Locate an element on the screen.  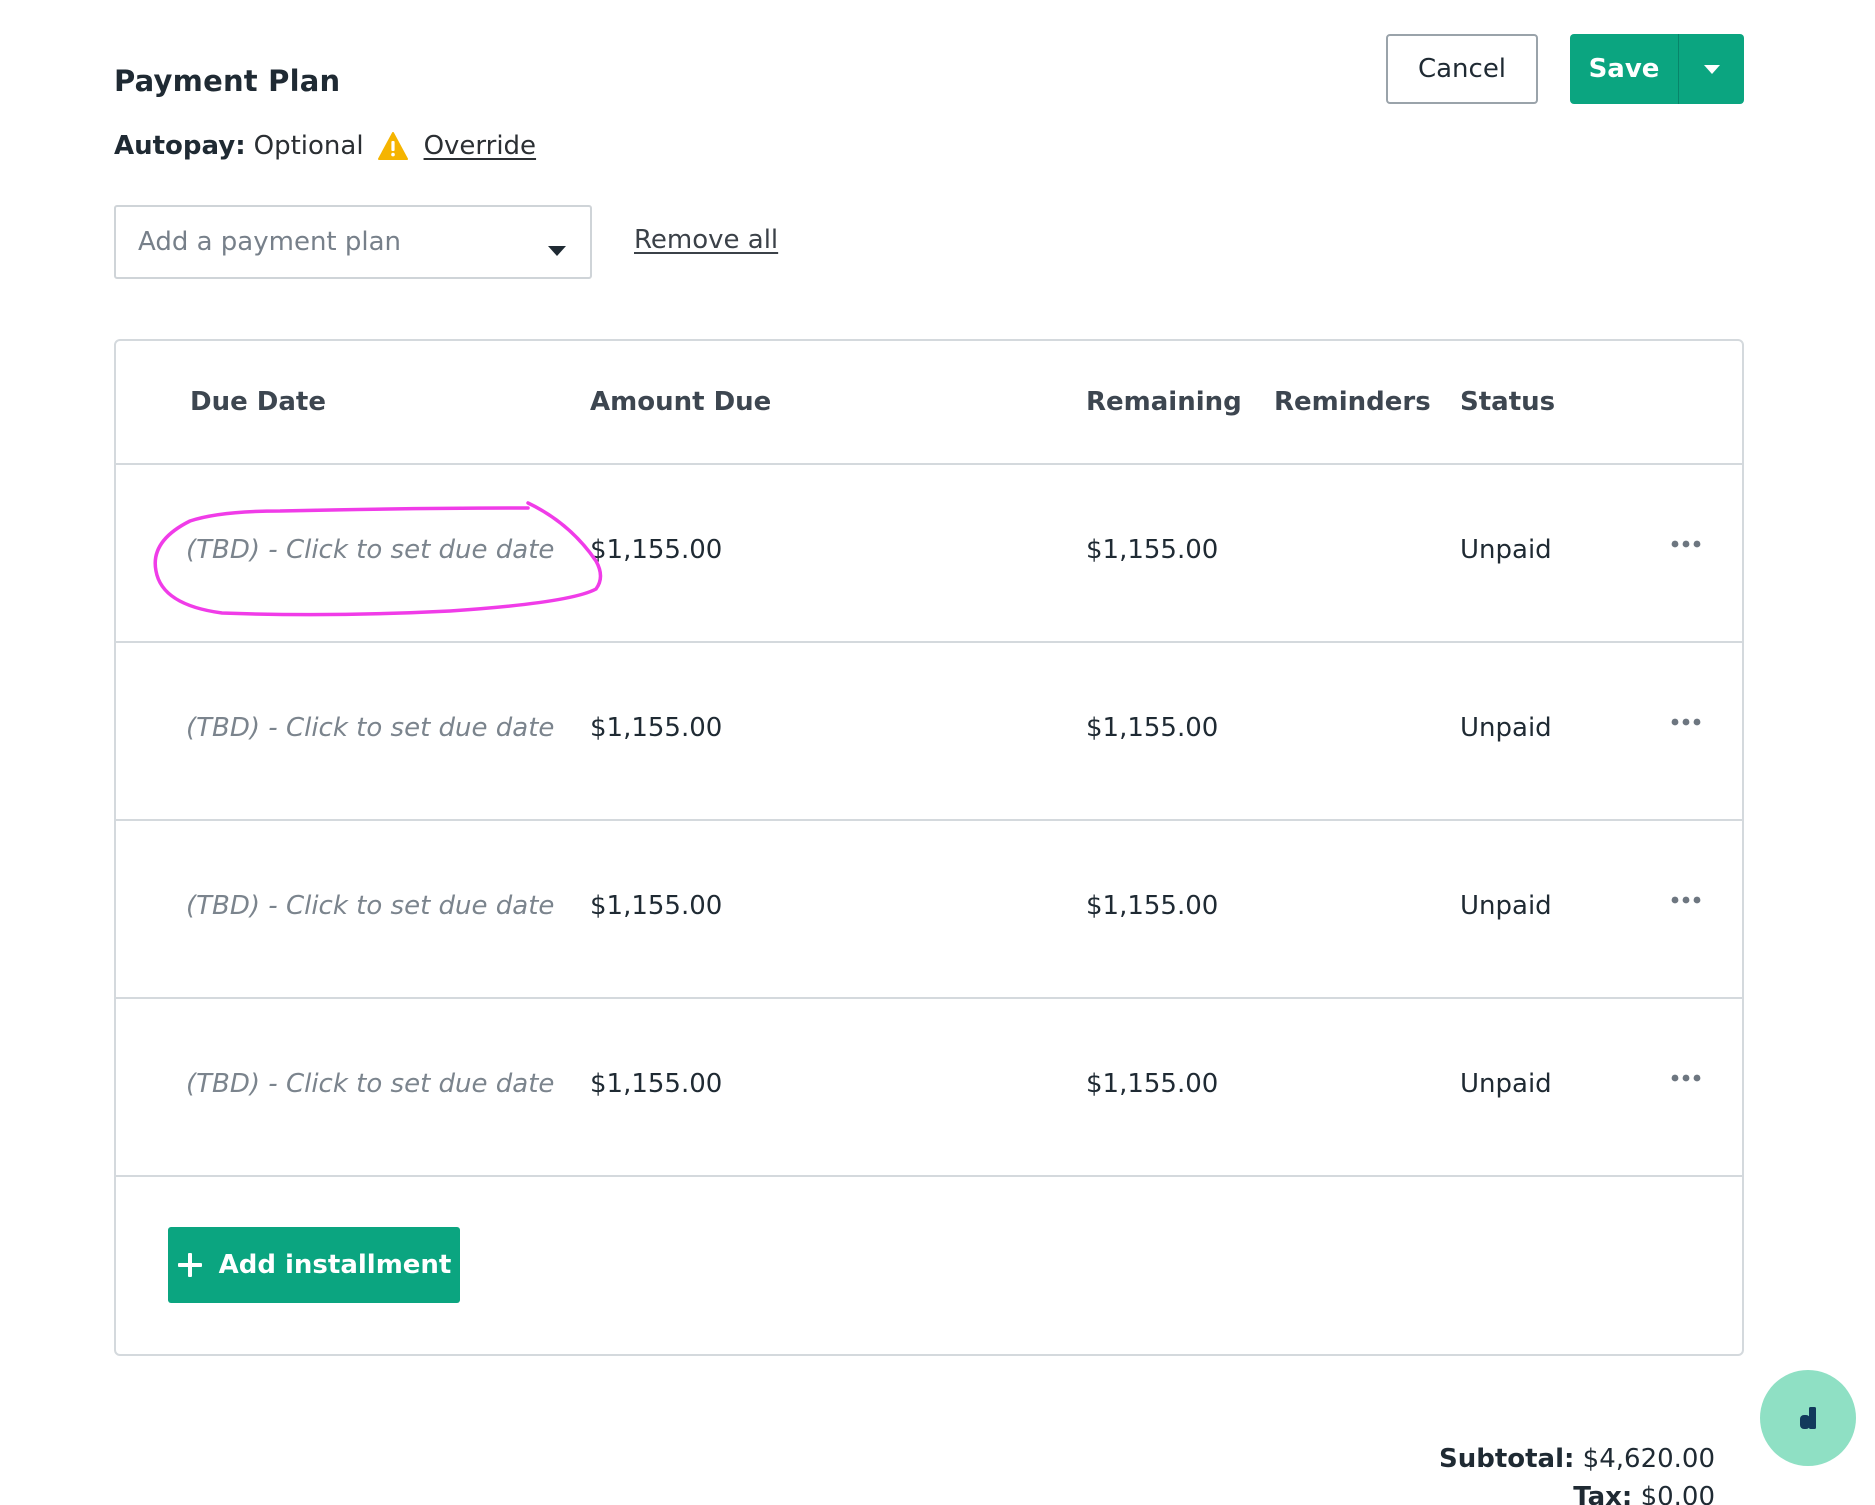
tax-row: Tax: $0.00 is located at coordinates (1577, 1491).